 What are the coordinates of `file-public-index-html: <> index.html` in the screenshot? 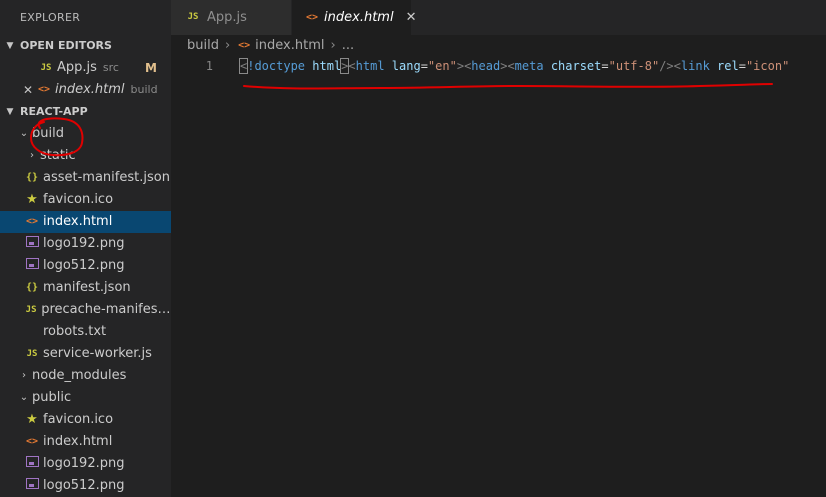 It's located at (85, 442).